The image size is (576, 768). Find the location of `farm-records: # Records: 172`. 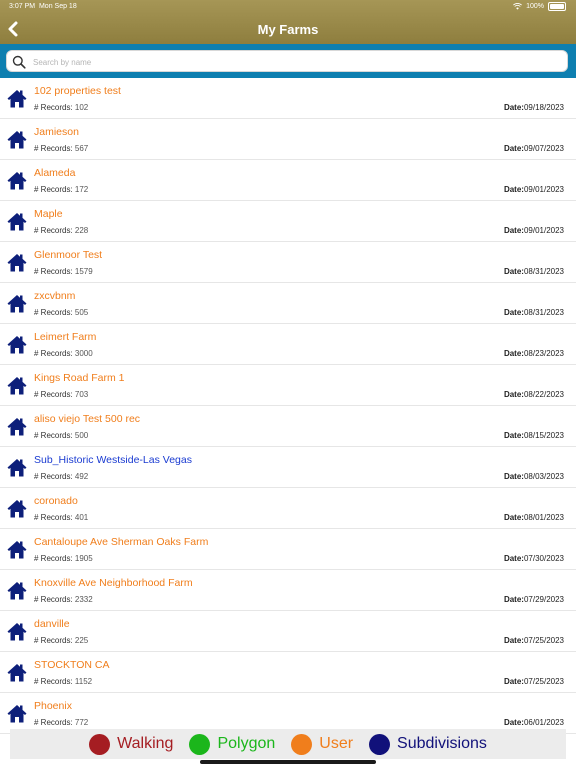

farm-records: # Records: 172 is located at coordinates (61, 189).